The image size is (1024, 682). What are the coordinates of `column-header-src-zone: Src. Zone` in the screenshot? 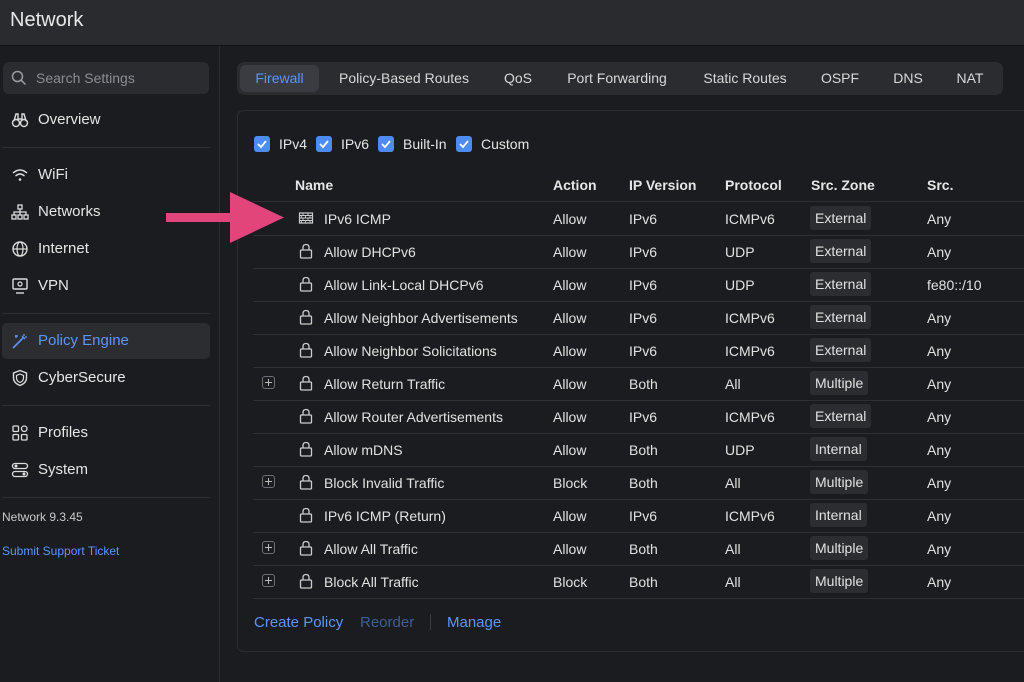 It's located at (843, 185).